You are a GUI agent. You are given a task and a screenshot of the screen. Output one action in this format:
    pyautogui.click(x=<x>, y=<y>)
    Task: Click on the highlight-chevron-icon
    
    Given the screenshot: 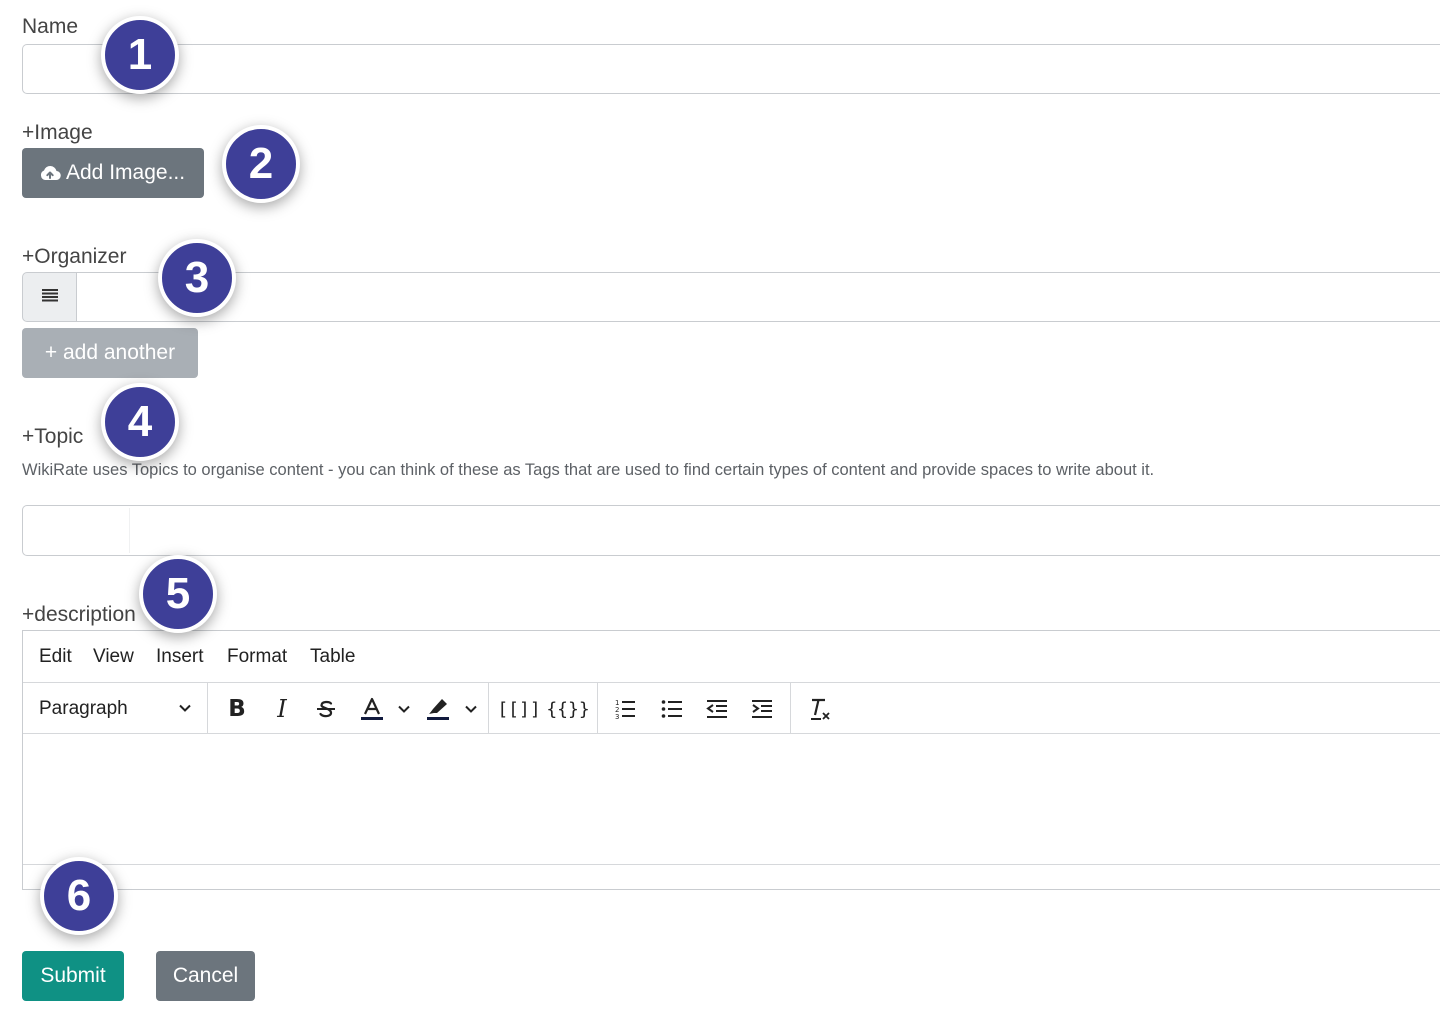 What is the action you would take?
    pyautogui.click(x=471, y=709)
    